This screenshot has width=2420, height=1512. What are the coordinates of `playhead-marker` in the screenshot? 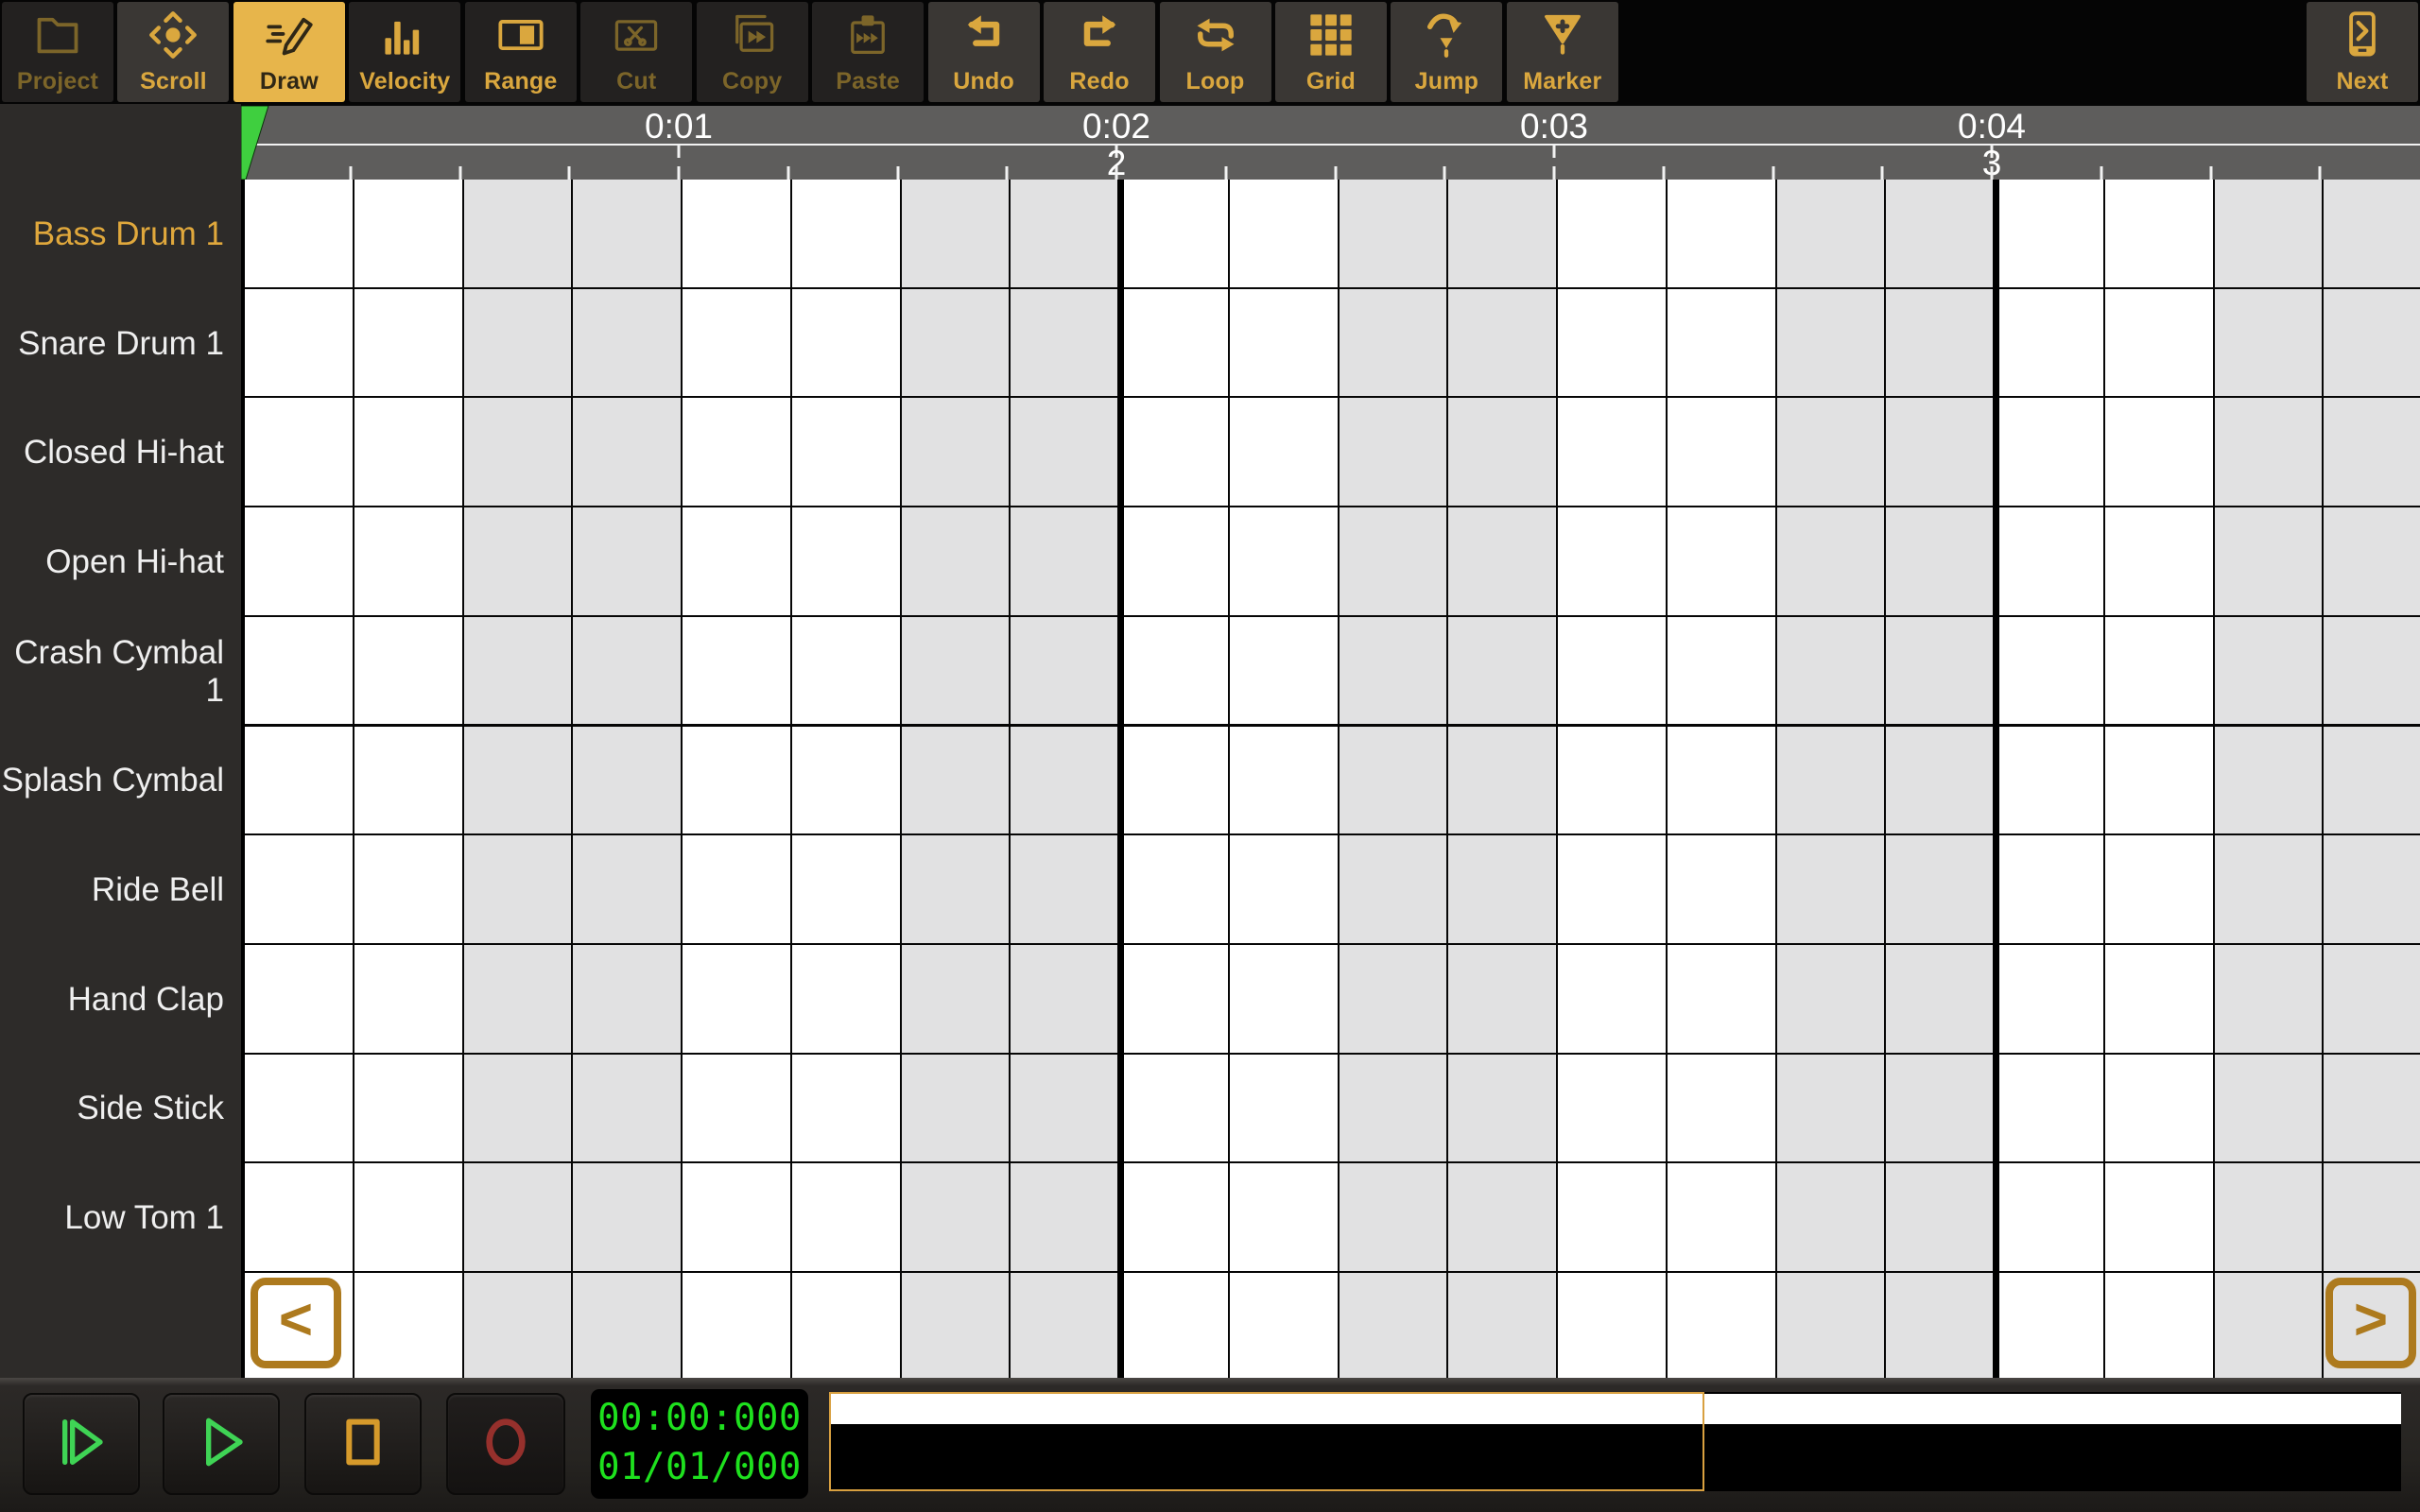 It's located at (260, 143).